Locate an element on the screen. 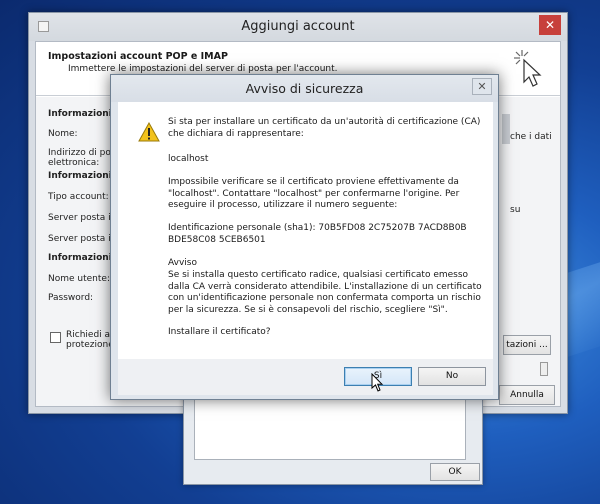  account-type-label: Tipo account: is located at coordinates (78, 197).